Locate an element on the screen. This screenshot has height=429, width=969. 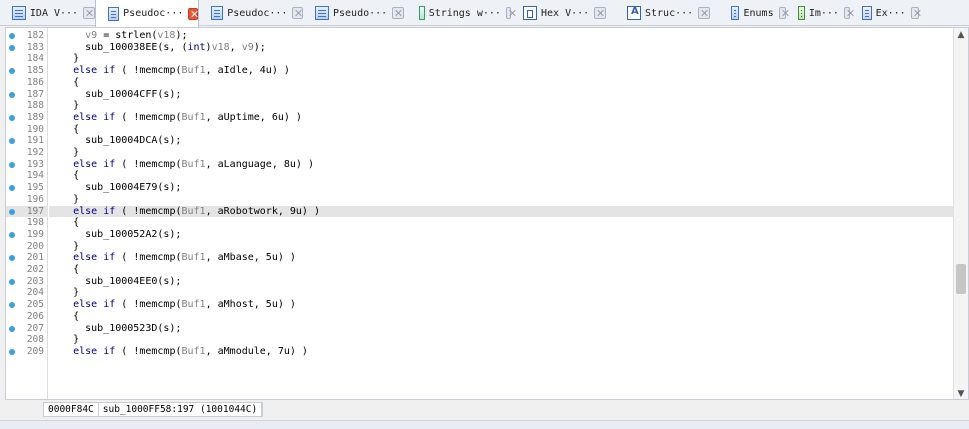
tab-7: Enums is located at coordinates (752, 13).